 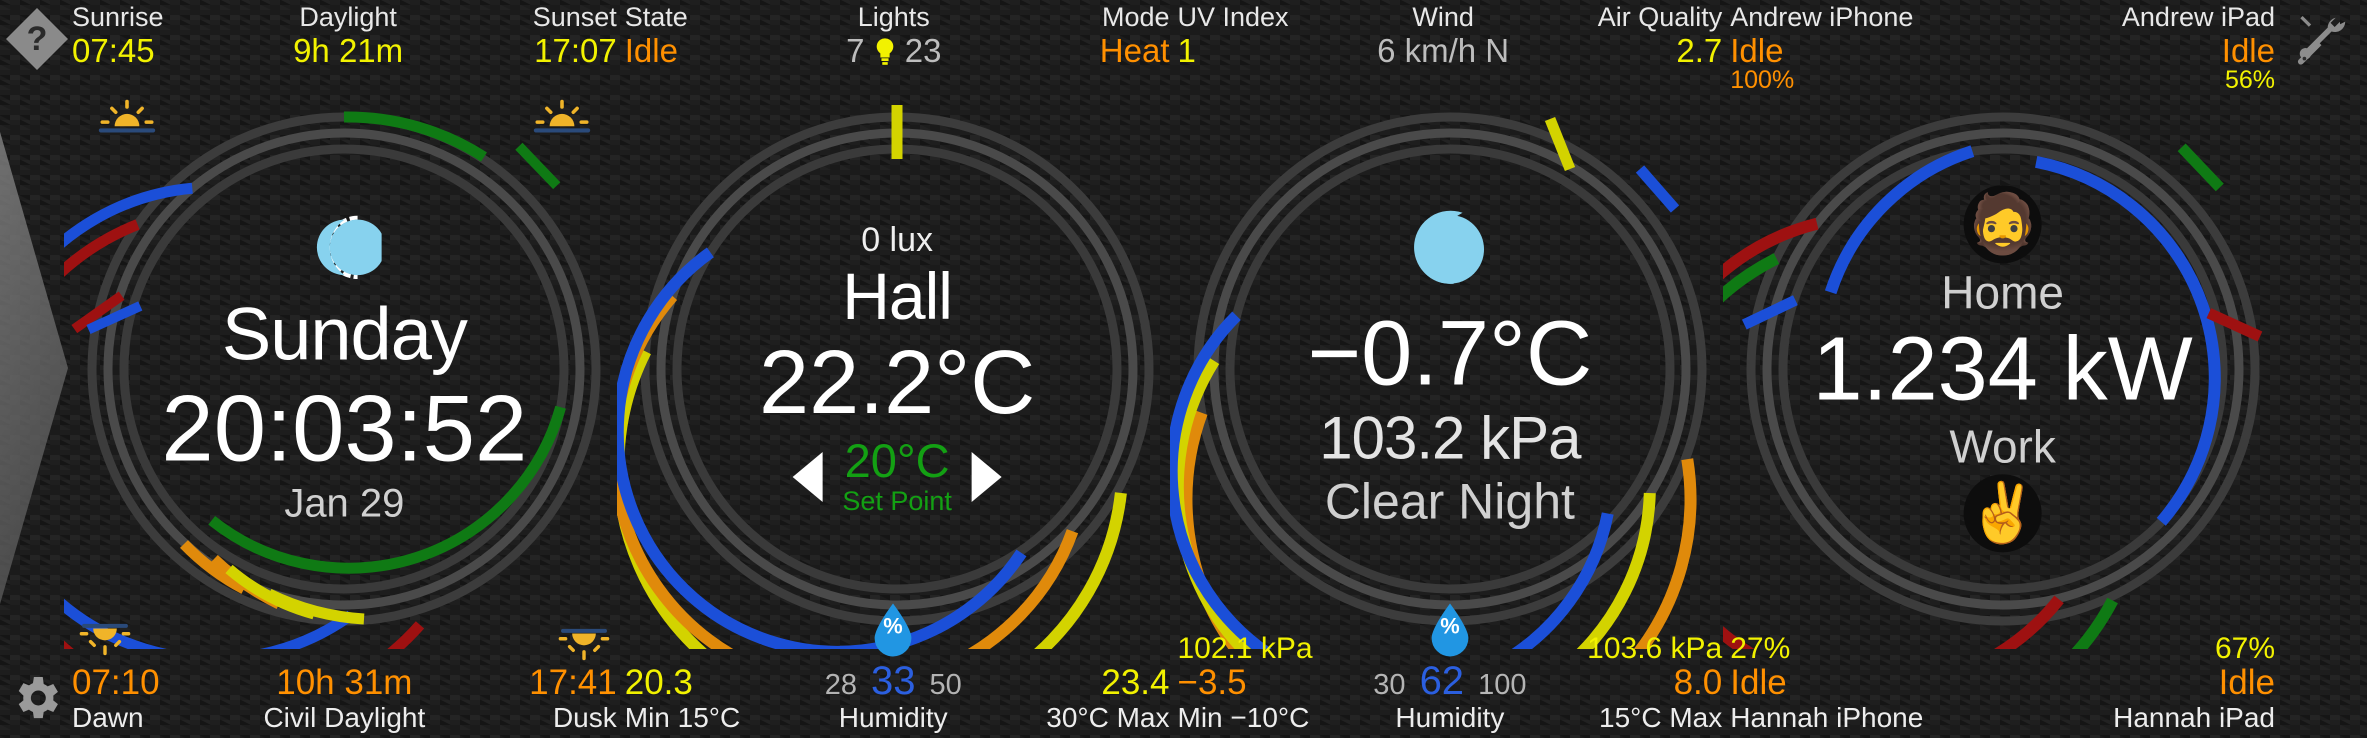 What do you see at coordinates (344, 682) in the screenshot?
I see `footer-value: 10h 31m` at bounding box center [344, 682].